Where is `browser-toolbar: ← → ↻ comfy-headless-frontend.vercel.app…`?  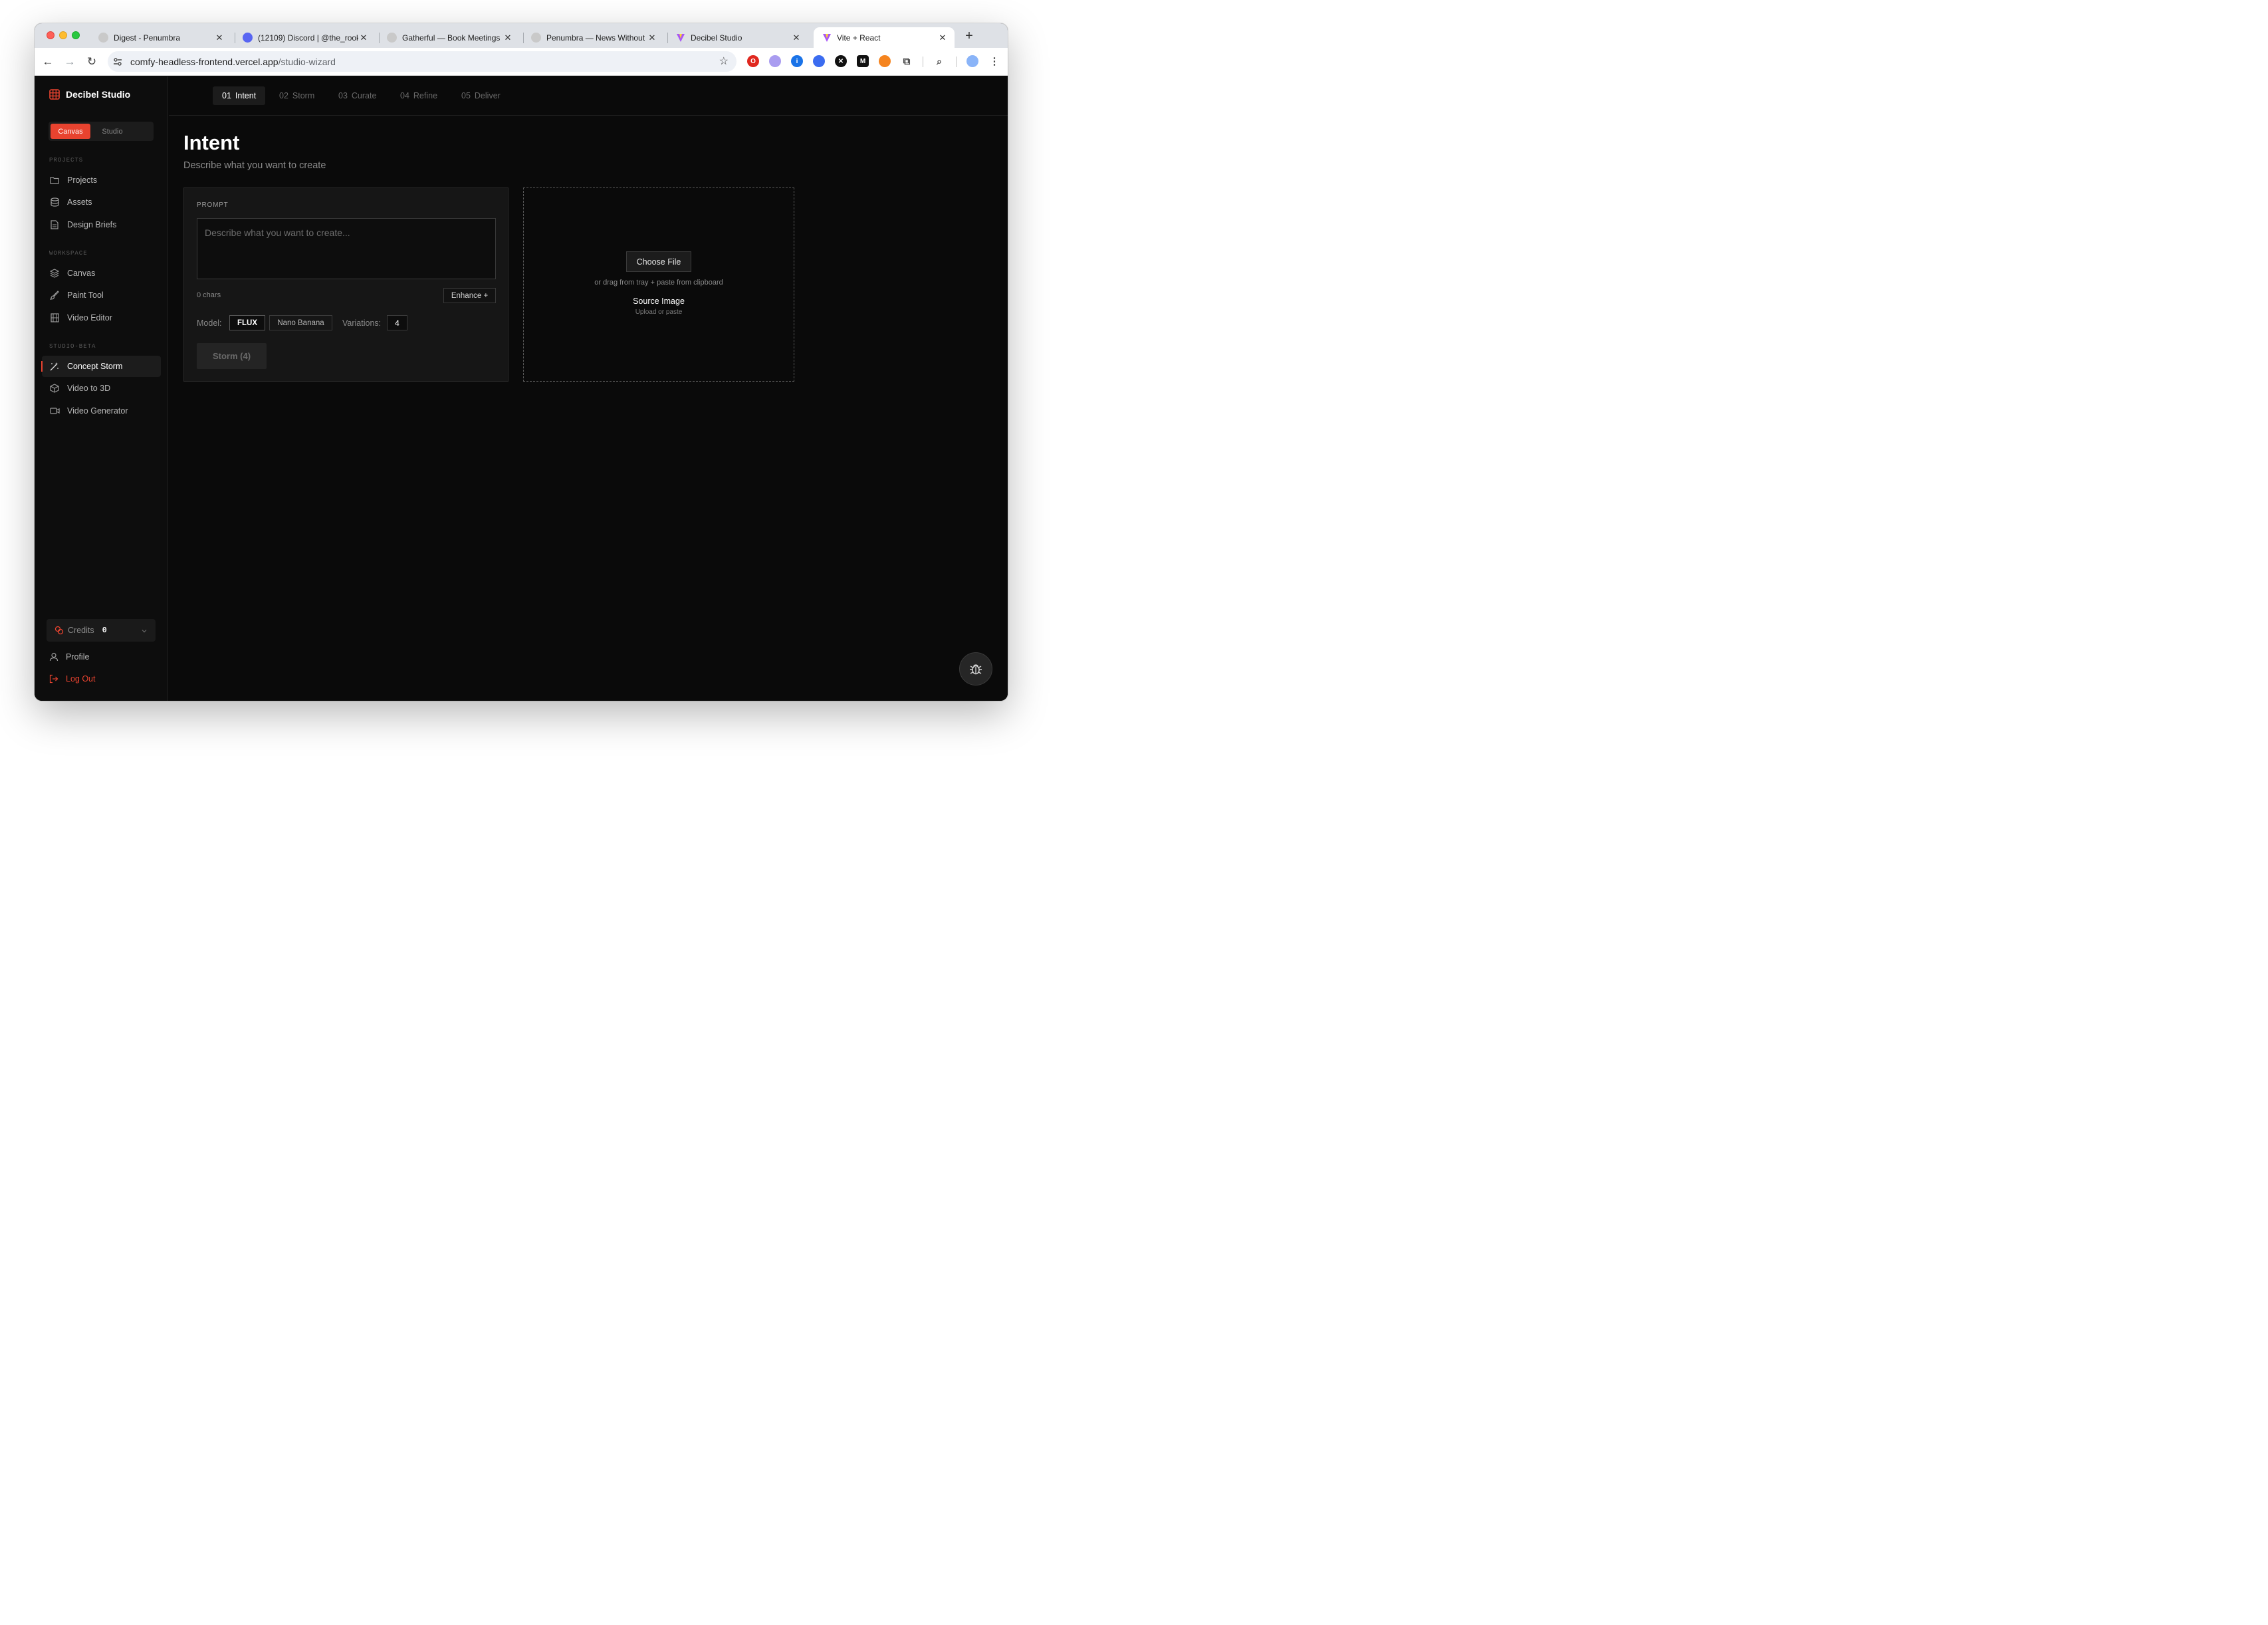
browser-toolbar: ← → ↻ comfy-headless-frontend.vercel.app… is located at coordinates (521, 62).